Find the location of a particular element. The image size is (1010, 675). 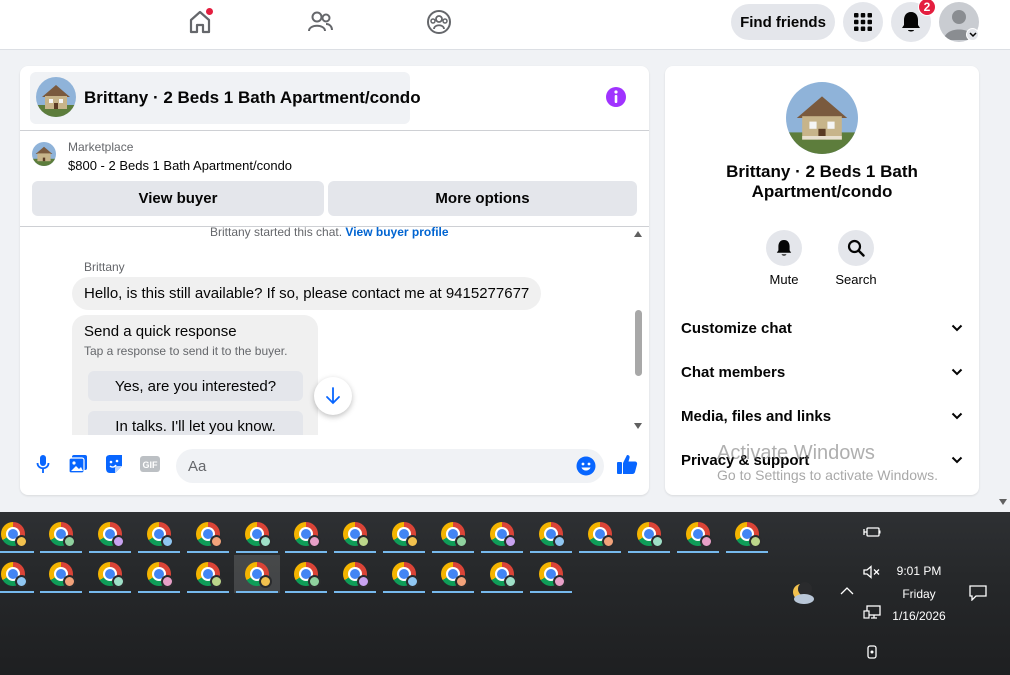

house-photo-icon is located at coordinates (44, 154).